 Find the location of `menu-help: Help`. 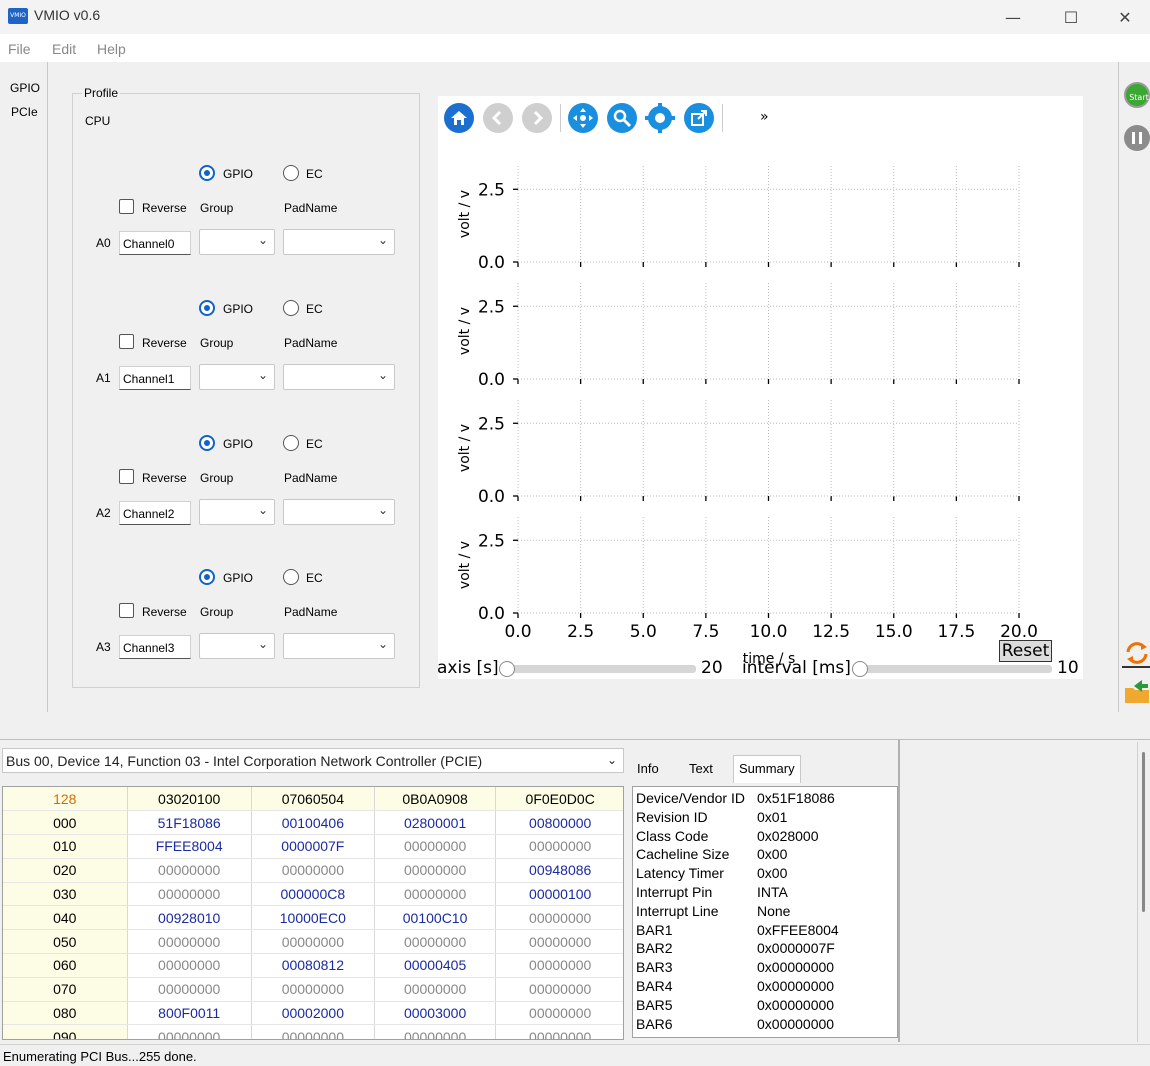

menu-help: Help is located at coordinates (111, 49).